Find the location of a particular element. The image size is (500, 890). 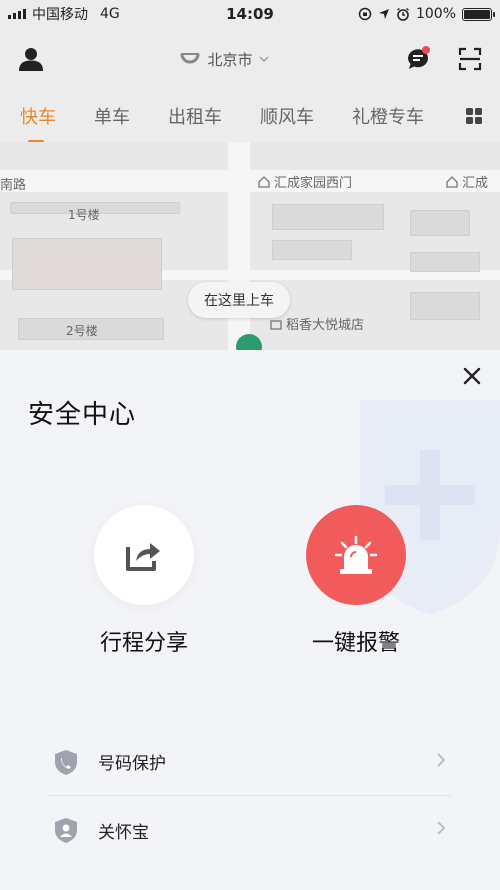

tab-chuzuche: 出租车 is located at coordinates (201, 116).